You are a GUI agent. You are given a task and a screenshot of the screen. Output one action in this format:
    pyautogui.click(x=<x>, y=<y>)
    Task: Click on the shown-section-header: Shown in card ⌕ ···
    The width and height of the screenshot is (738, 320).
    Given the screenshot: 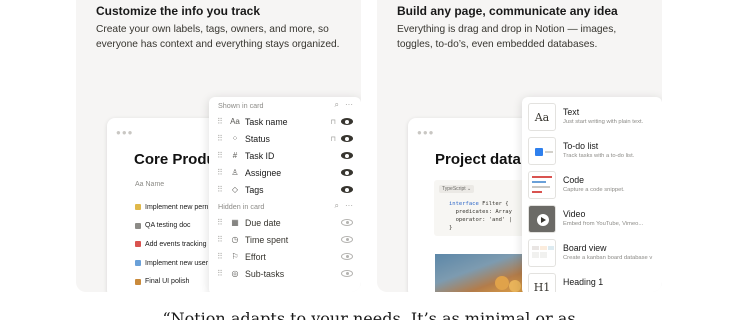 What is the action you would take?
    pyautogui.click(x=285, y=105)
    